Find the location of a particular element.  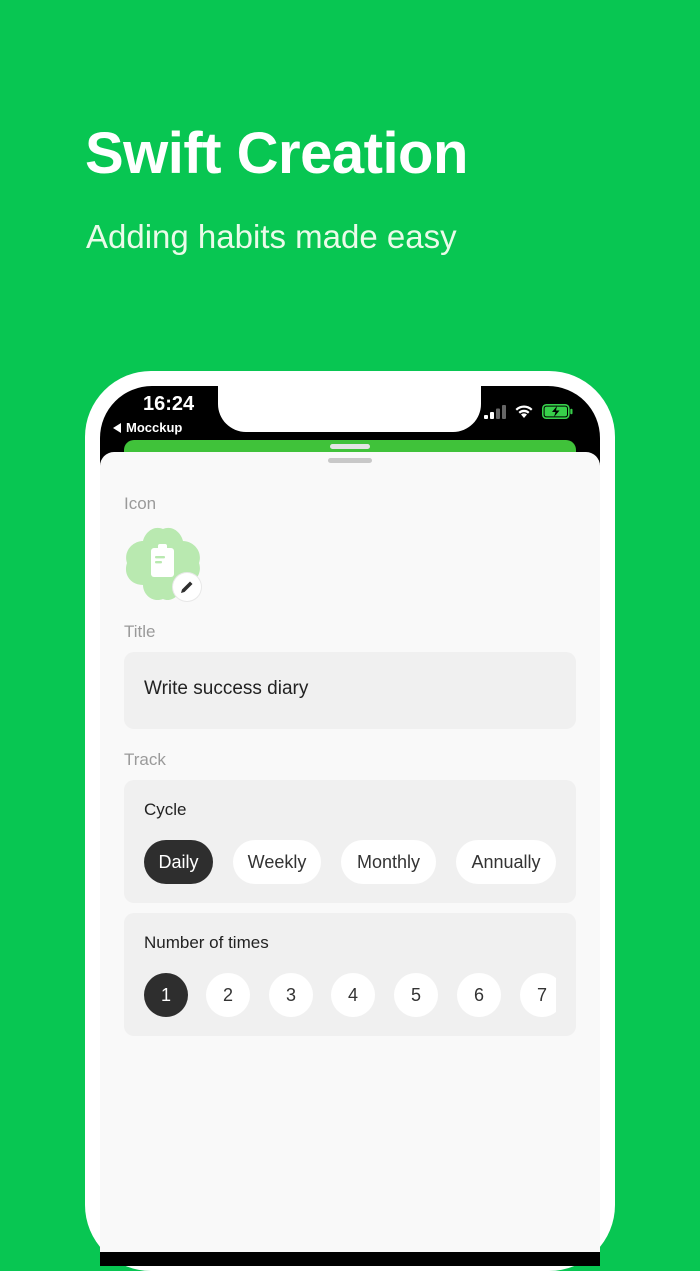

times-option-1: 1 is located at coordinates (166, 995).